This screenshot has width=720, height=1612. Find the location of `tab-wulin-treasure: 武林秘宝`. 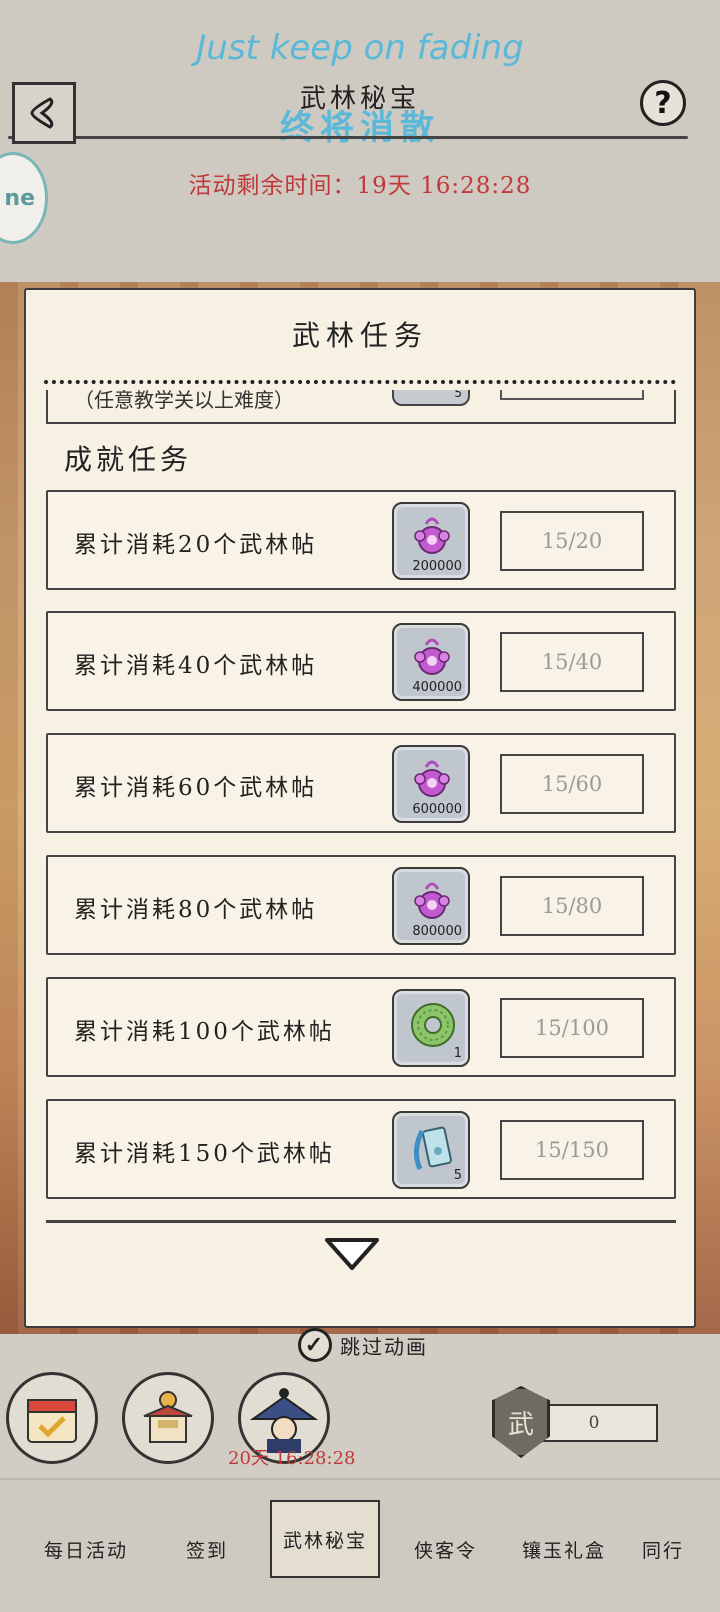

tab-wulin-treasure: 武林秘宝 is located at coordinates (325, 1539).